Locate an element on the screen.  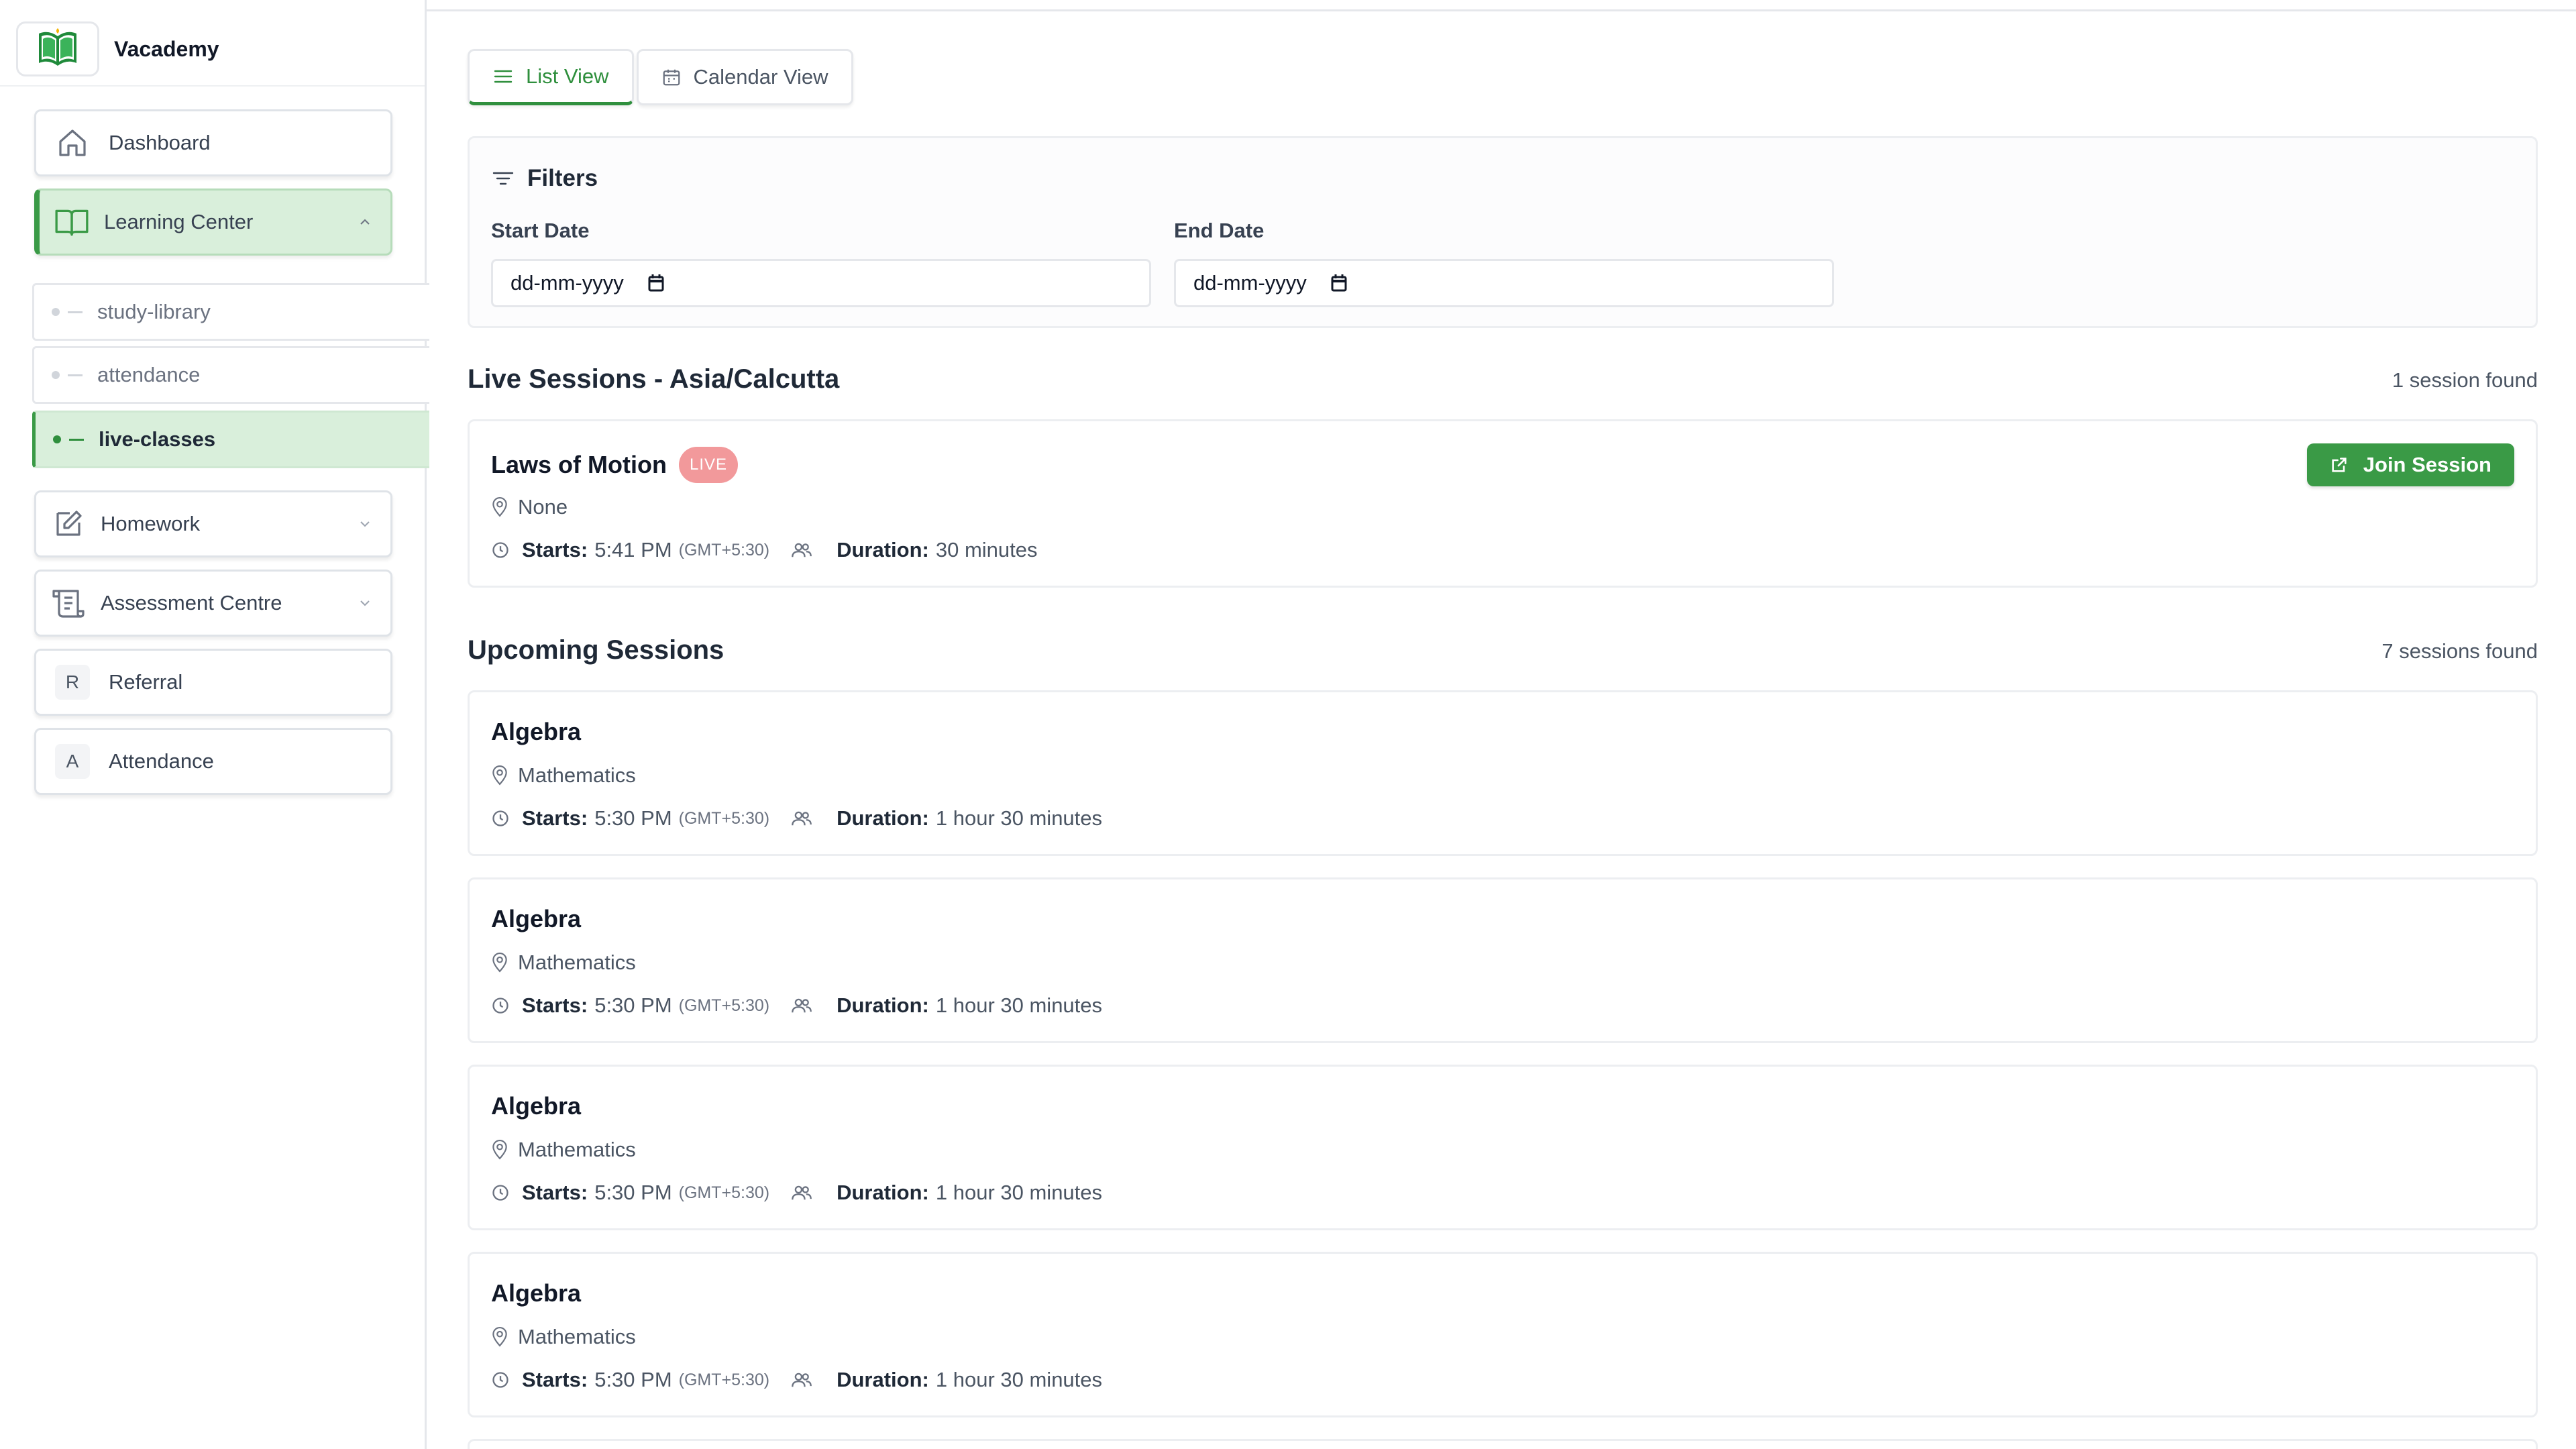
sidebar-item-homework: Homework is located at coordinates (213, 523).